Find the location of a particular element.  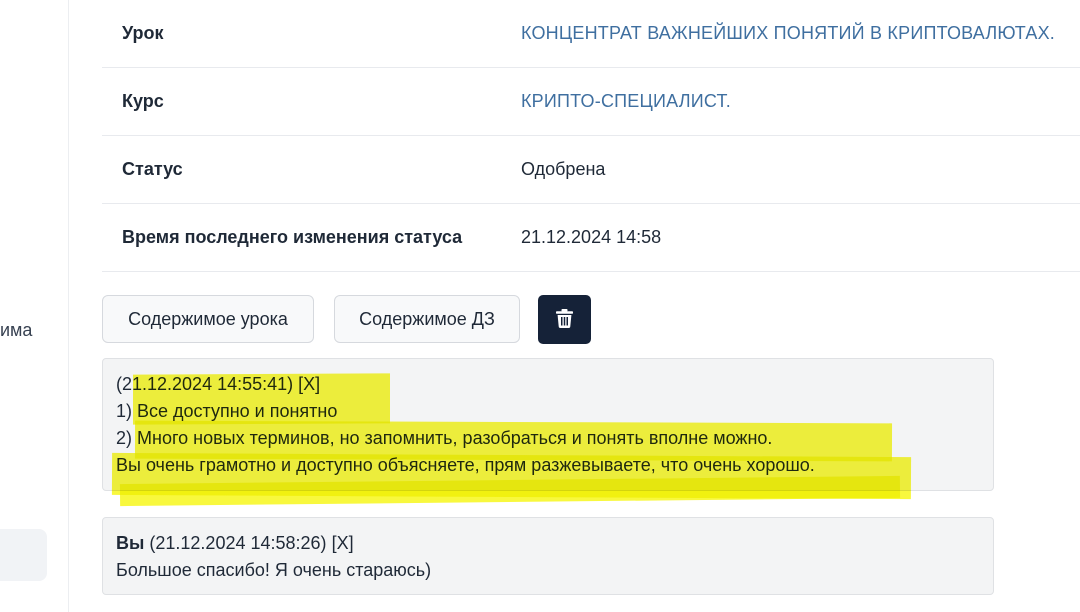

homework-content-button: Содержимое ДЗ is located at coordinates (427, 319).